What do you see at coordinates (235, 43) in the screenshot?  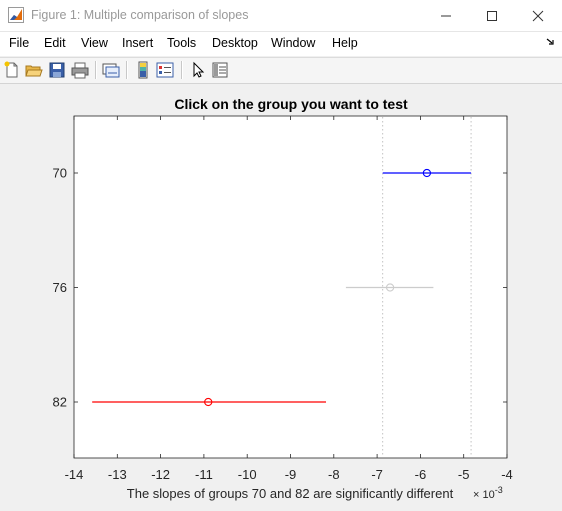 I see `menu-desktop: Desktop` at bounding box center [235, 43].